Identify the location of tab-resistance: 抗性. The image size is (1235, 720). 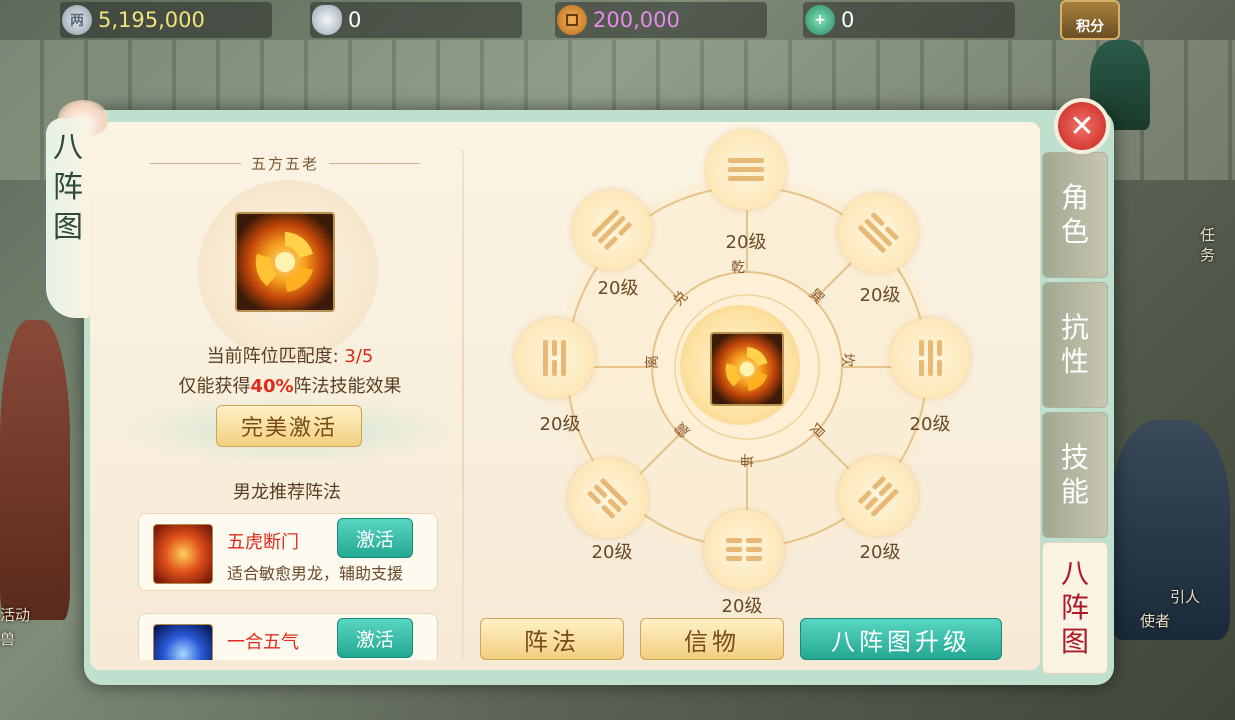
(1075, 345).